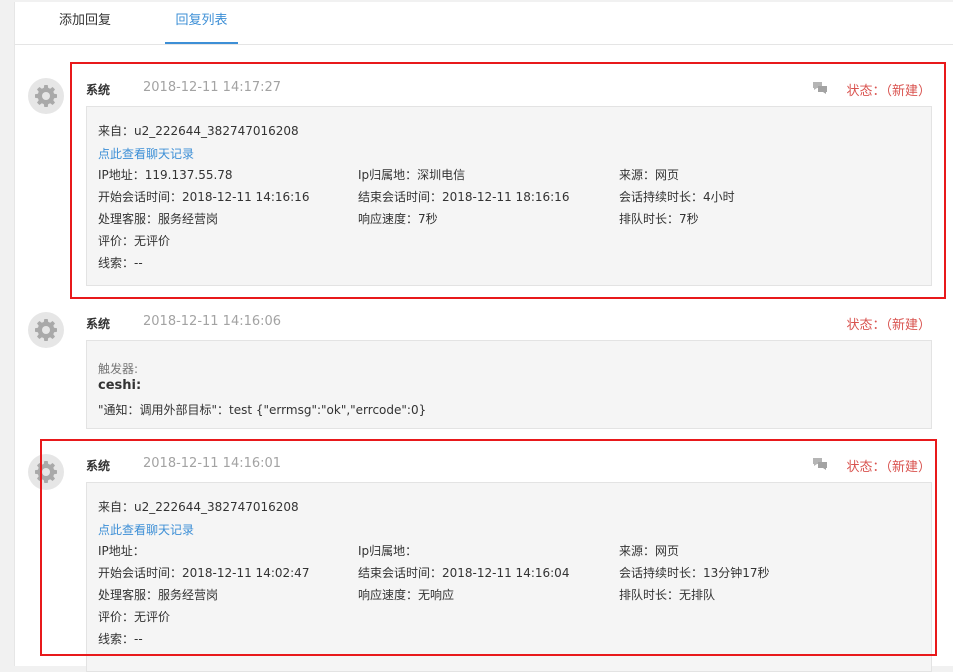 The width and height of the screenshot is (953, 672). Describe the element at coordinates (659, 219) in the screenshot. I see `queue-text: 排队时长：7秒` at that location.